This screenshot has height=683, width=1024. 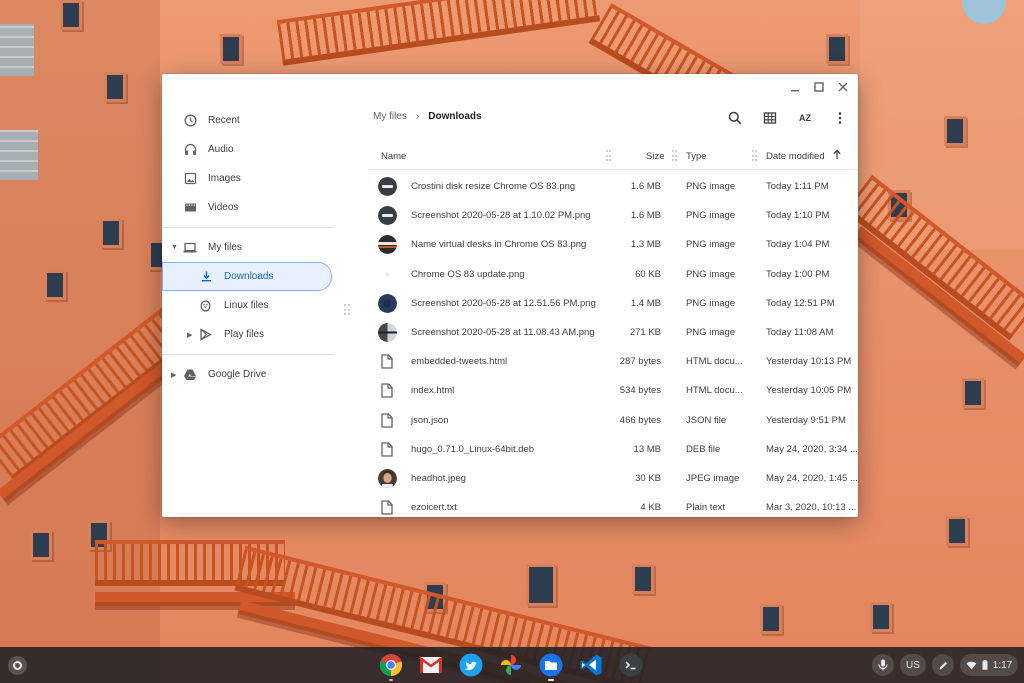 I want to click on file-name: Screenshot 2020-05-28 at 11.08.43 AM.png, so click(x=503, y=332).